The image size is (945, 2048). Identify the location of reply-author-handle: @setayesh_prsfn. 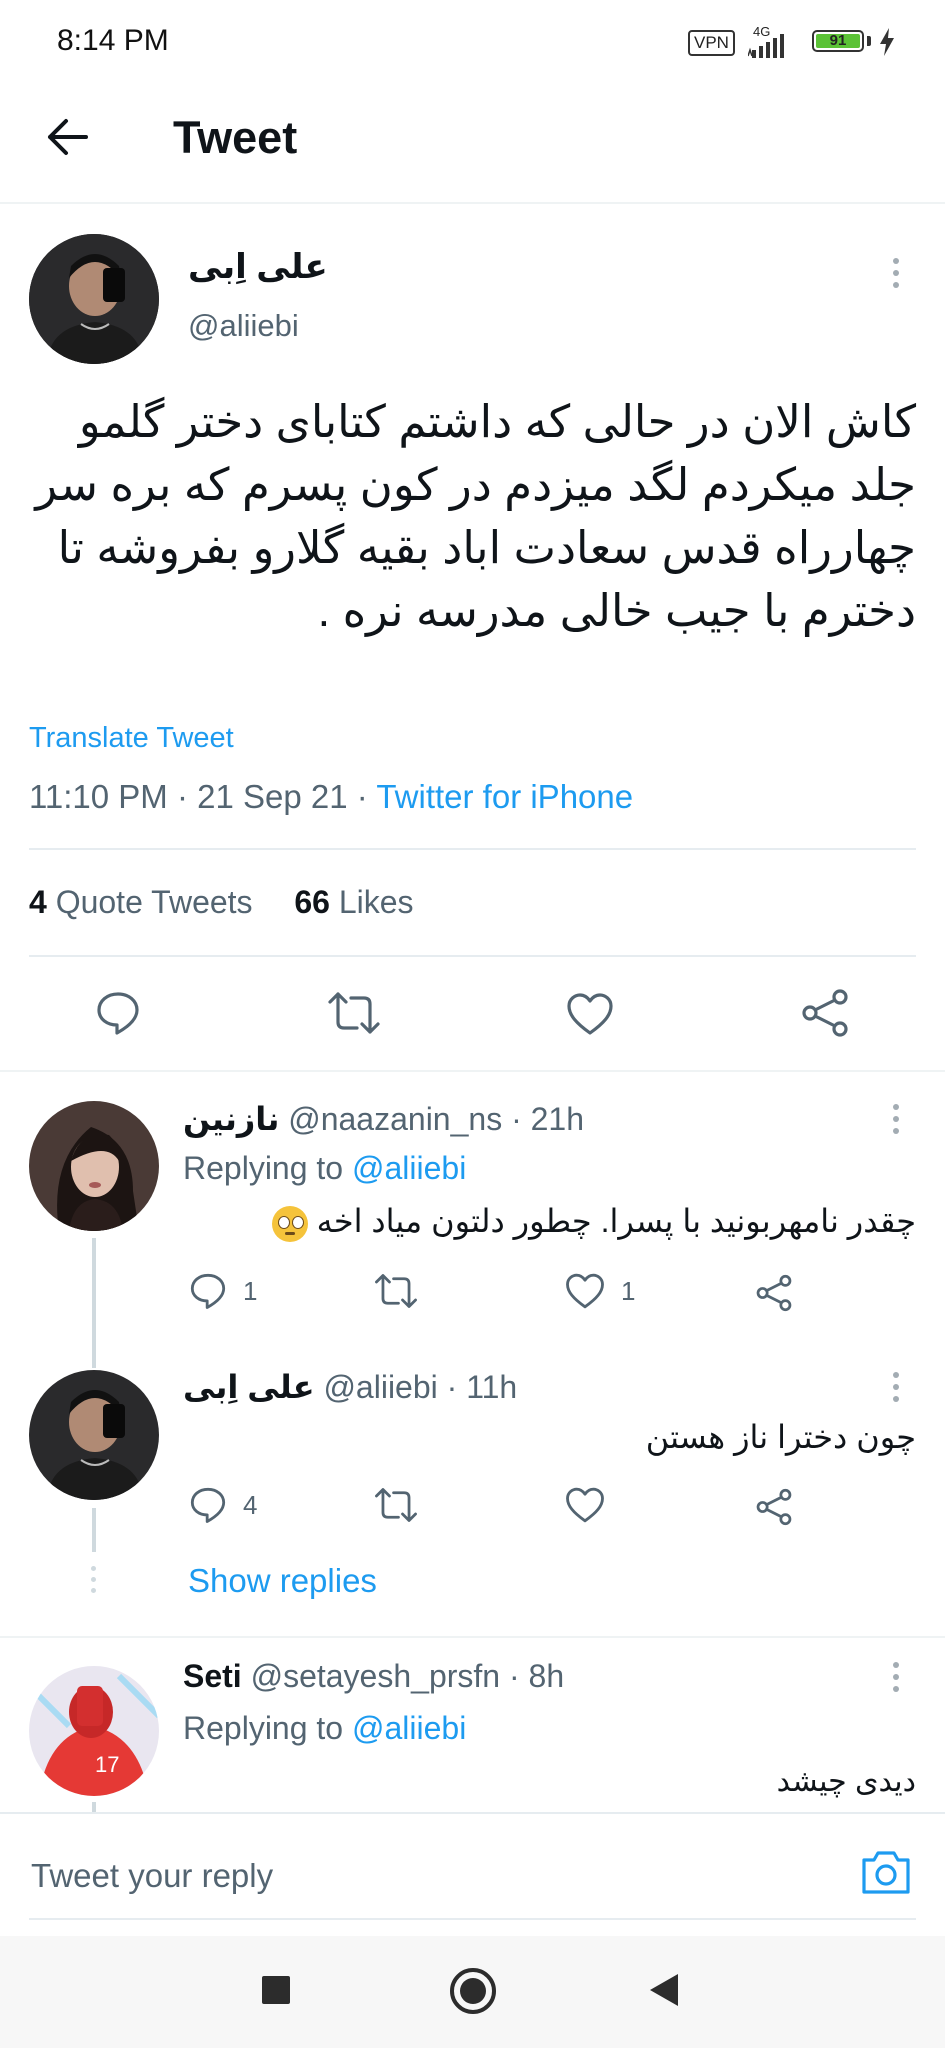
(376, 1676).